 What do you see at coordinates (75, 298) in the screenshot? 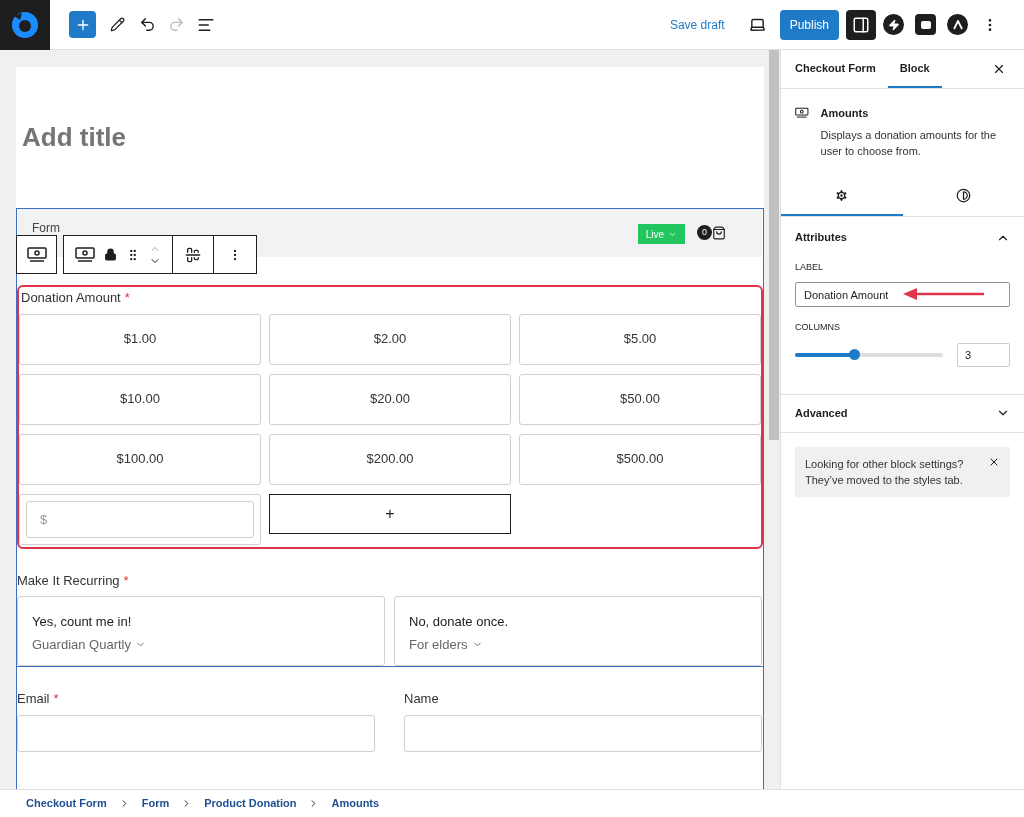
I see `field-label: Donation Amount *` at bounding box center [75, 298].